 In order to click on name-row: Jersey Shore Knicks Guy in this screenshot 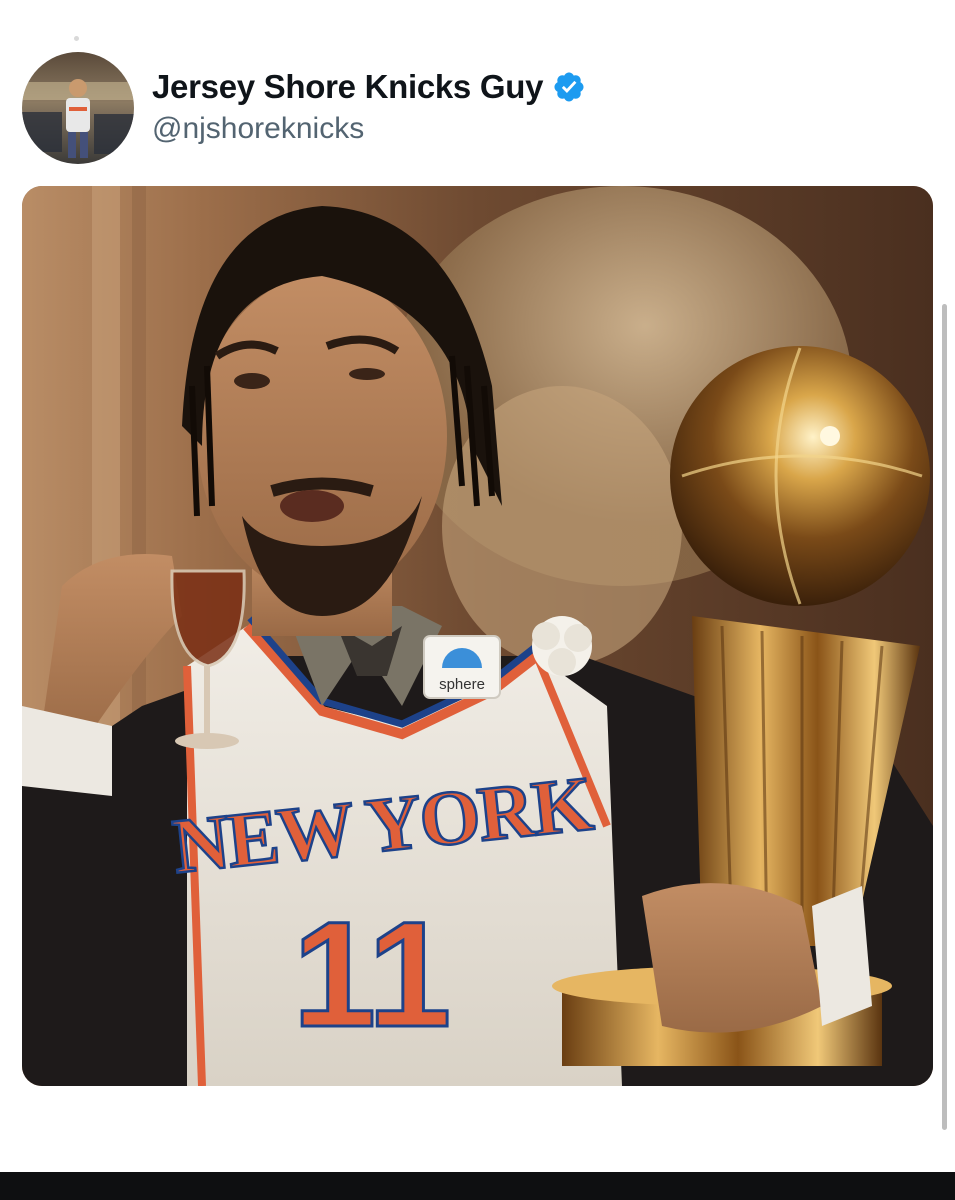, I will do `click(369, 87)`.